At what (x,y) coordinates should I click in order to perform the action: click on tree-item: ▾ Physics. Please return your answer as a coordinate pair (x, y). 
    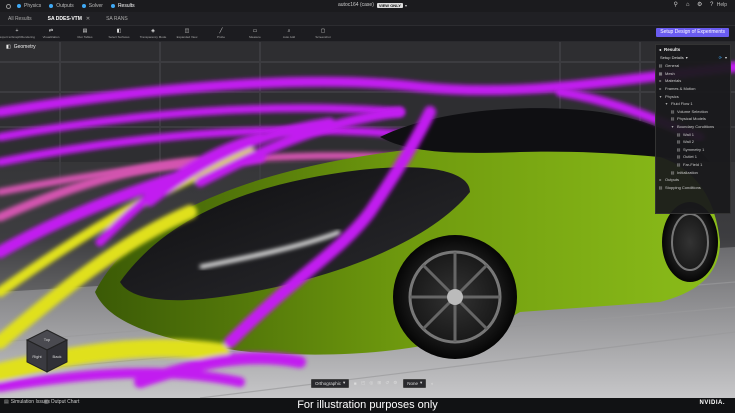
    Looking at the image, I should click on (693, 96).